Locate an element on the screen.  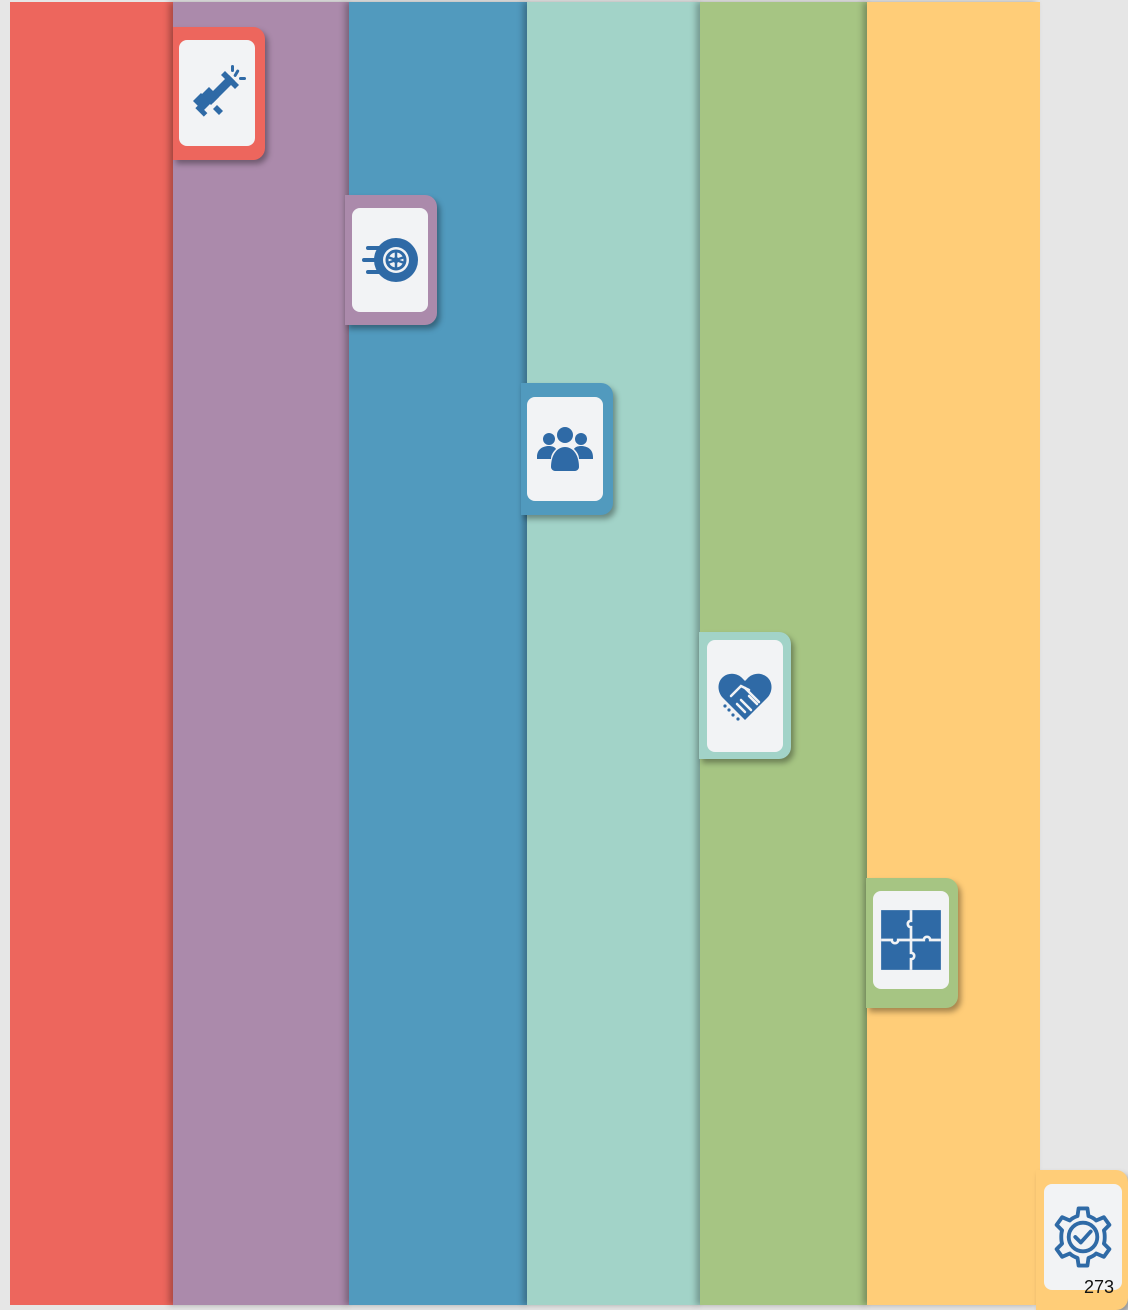
tab-megaphone is located at coordinates (219, 93).